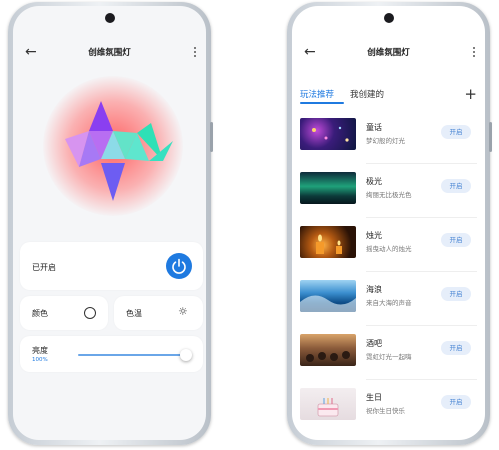  I want to click on scene-name: 酒吧, so click(374, 343).